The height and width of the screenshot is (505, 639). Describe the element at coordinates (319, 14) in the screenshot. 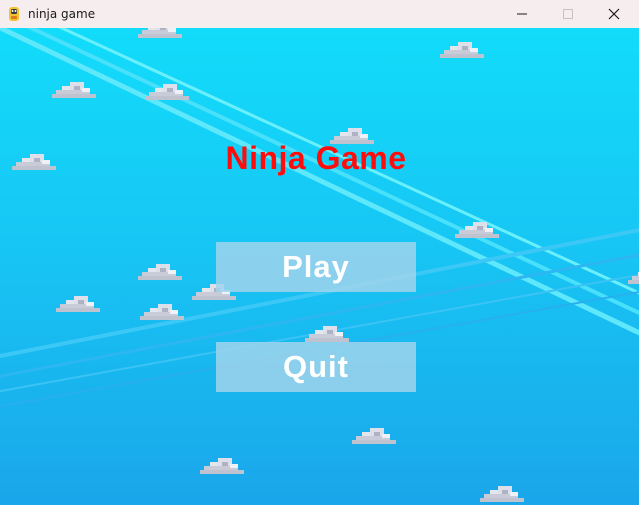

I see `window-titlebar: ninja game` at that location.